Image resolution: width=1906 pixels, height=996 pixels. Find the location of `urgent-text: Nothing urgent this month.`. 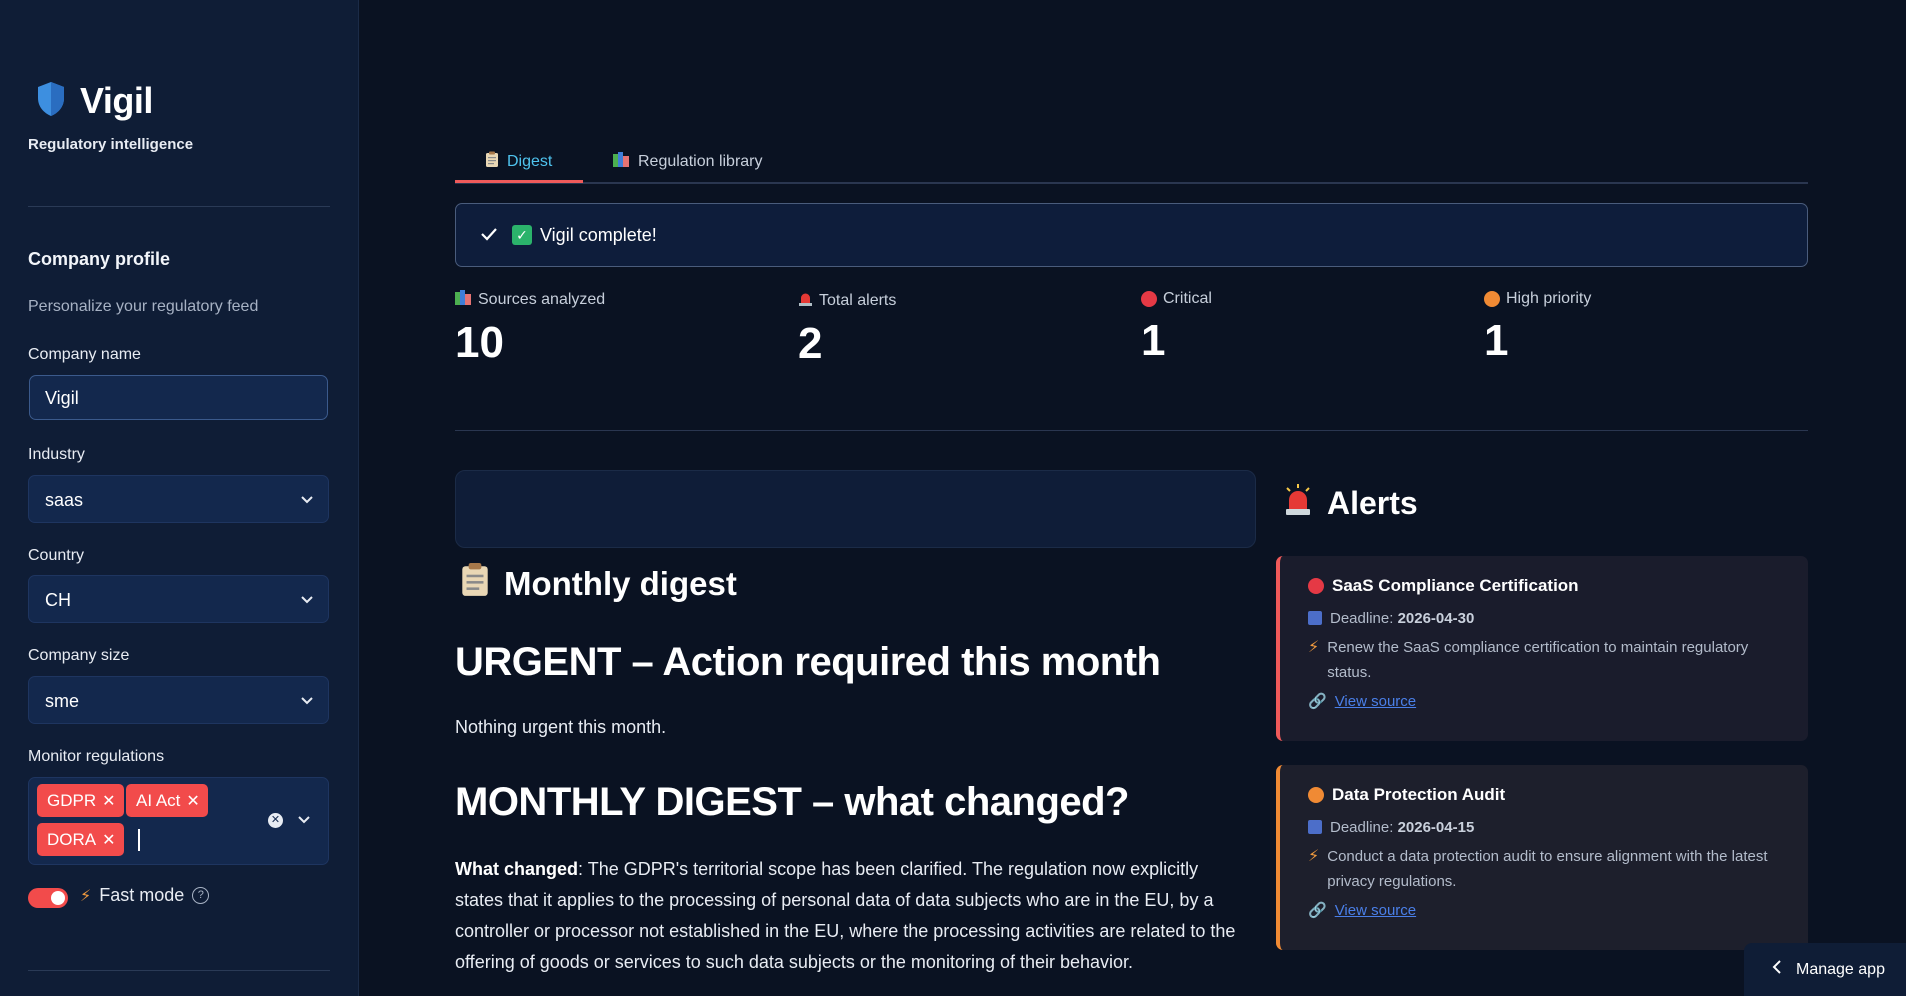

urgent-text: Nothing urgent this month. is located at coordinates (561, 727).